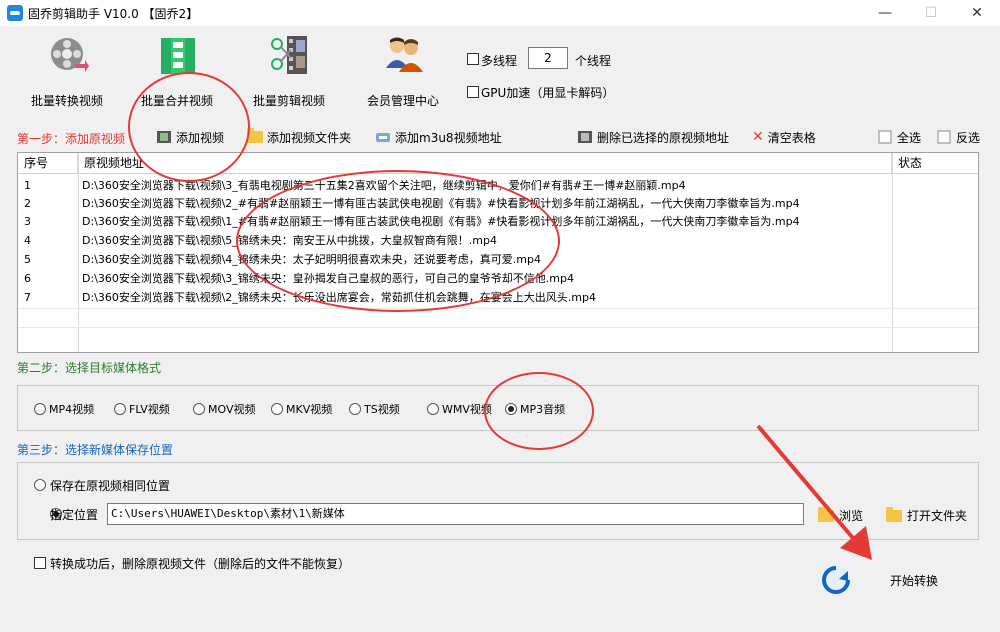 The width and height of the screenshot is (1000, 632). I want to click on clear-table-label: 清空表格, so click(791, 137).